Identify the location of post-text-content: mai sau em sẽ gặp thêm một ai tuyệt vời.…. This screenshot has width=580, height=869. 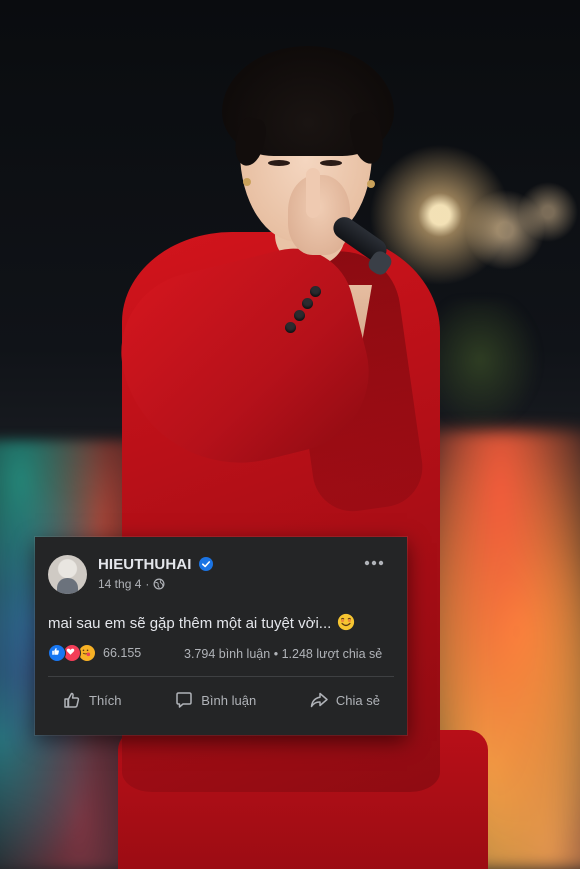
(190, 623).